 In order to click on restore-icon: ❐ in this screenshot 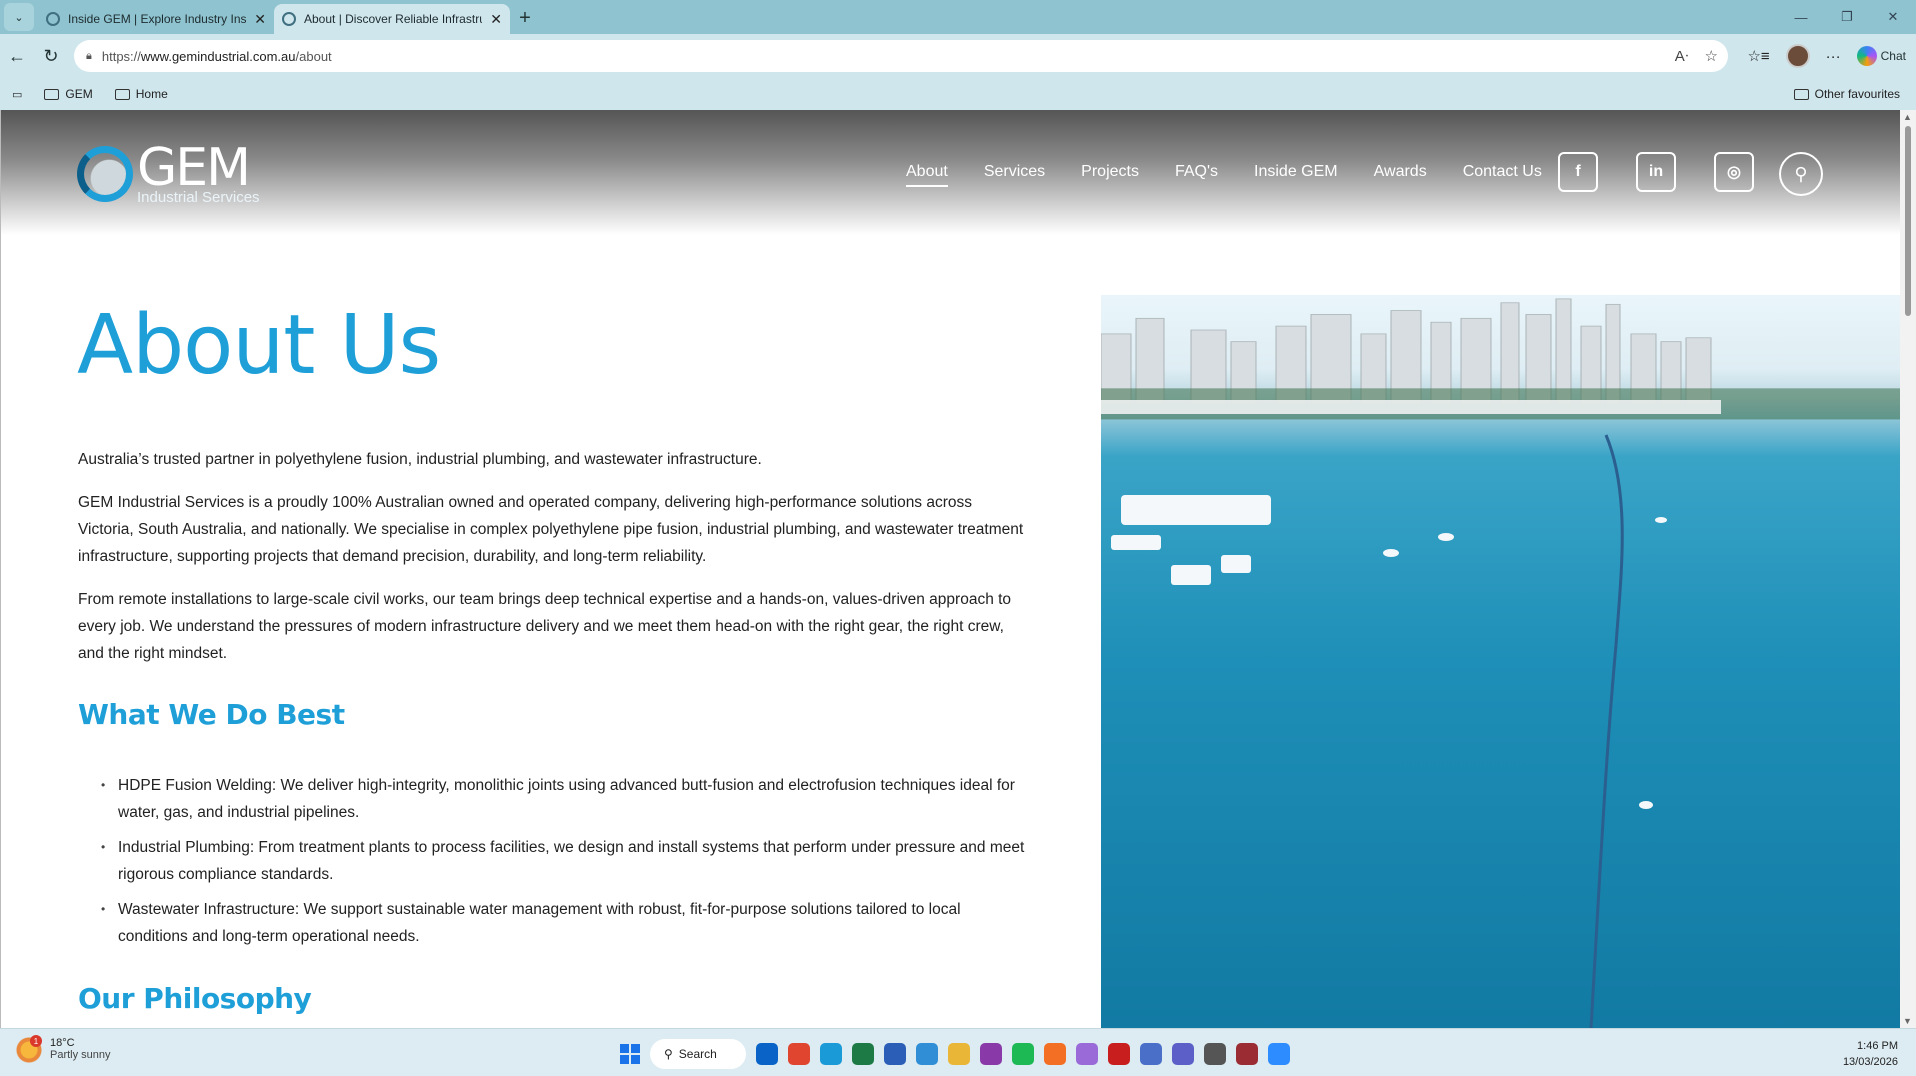, I will do `click(1847, 17)`.